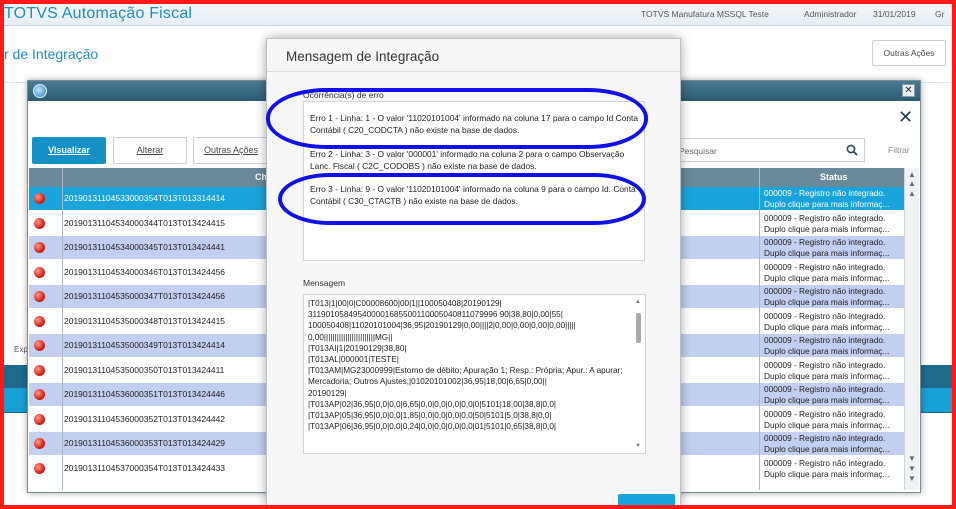  What do you see at coordinates (909, 53) in the screenshot?
I see `outras-acoes-page-button: Outras Ações` at bounding box center [909, 53].